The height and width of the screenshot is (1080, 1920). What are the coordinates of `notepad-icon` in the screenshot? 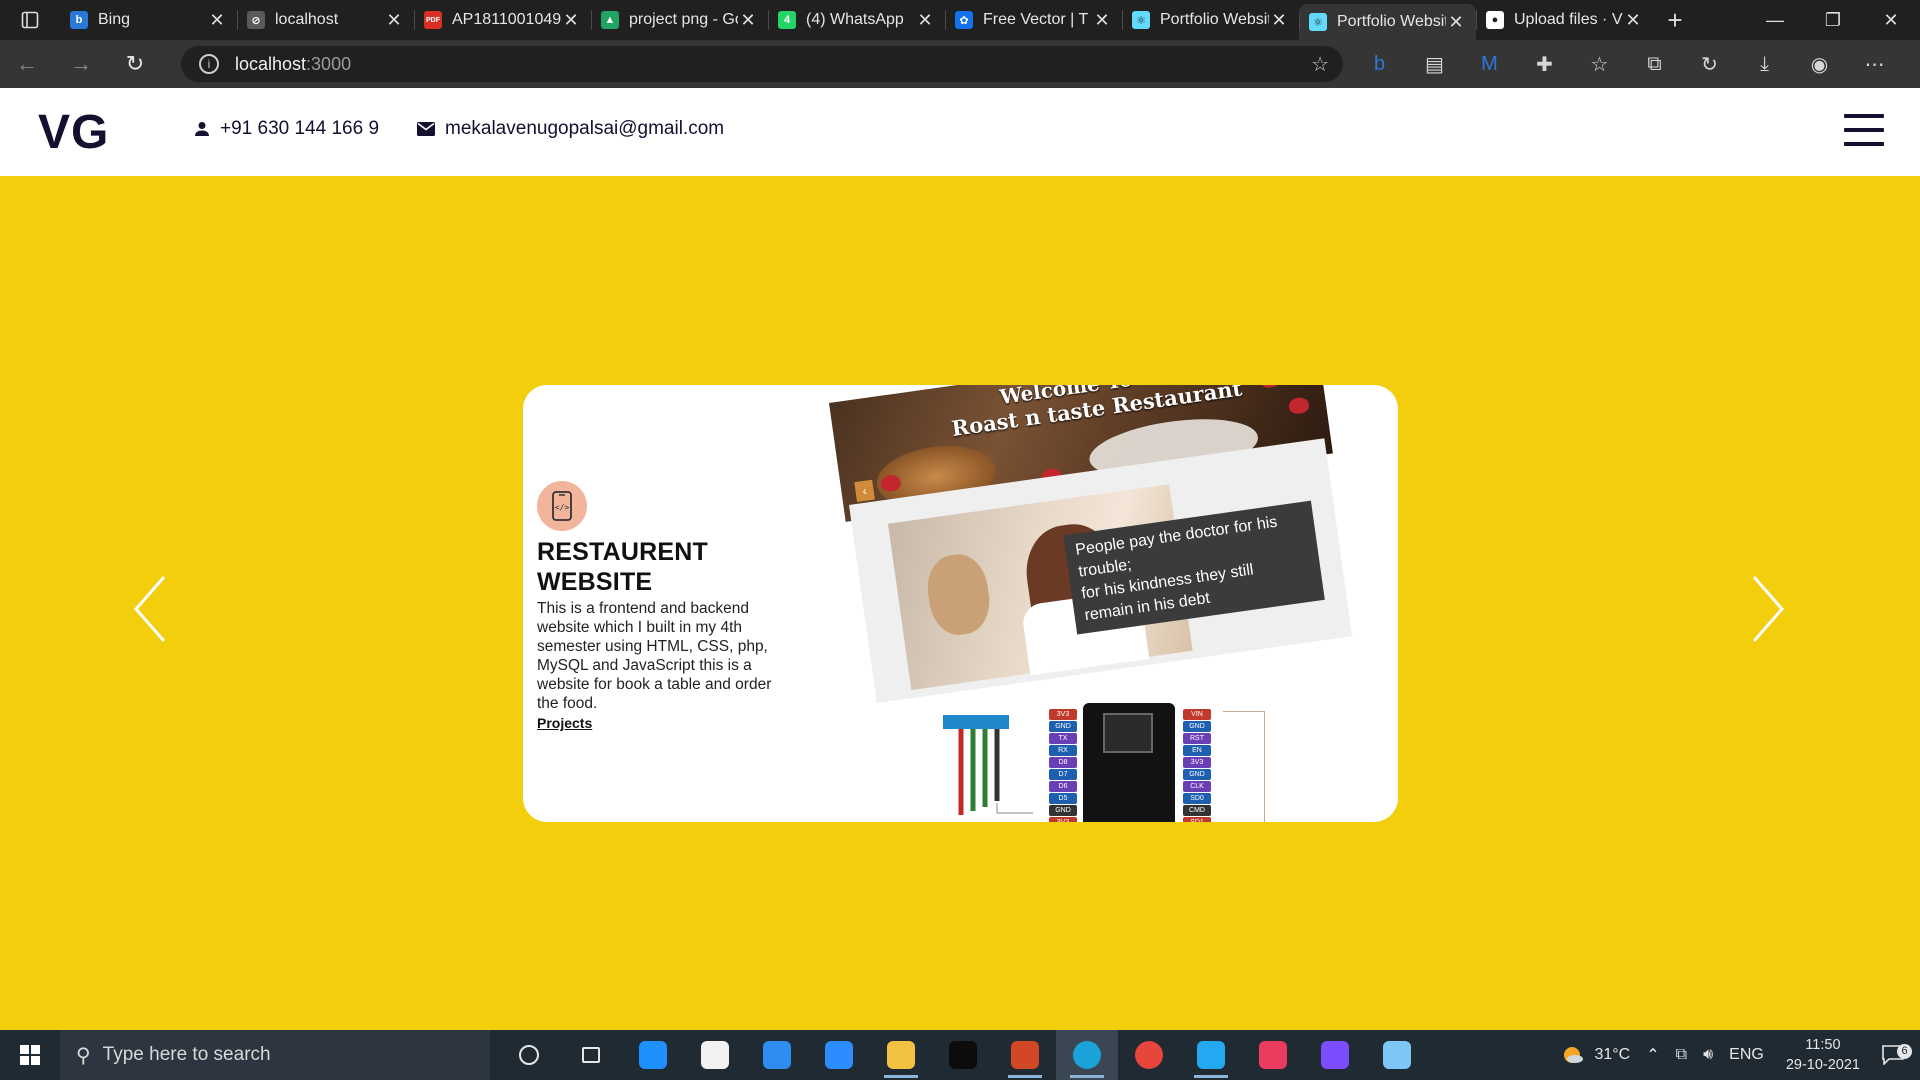 It's located at (715, 1055).